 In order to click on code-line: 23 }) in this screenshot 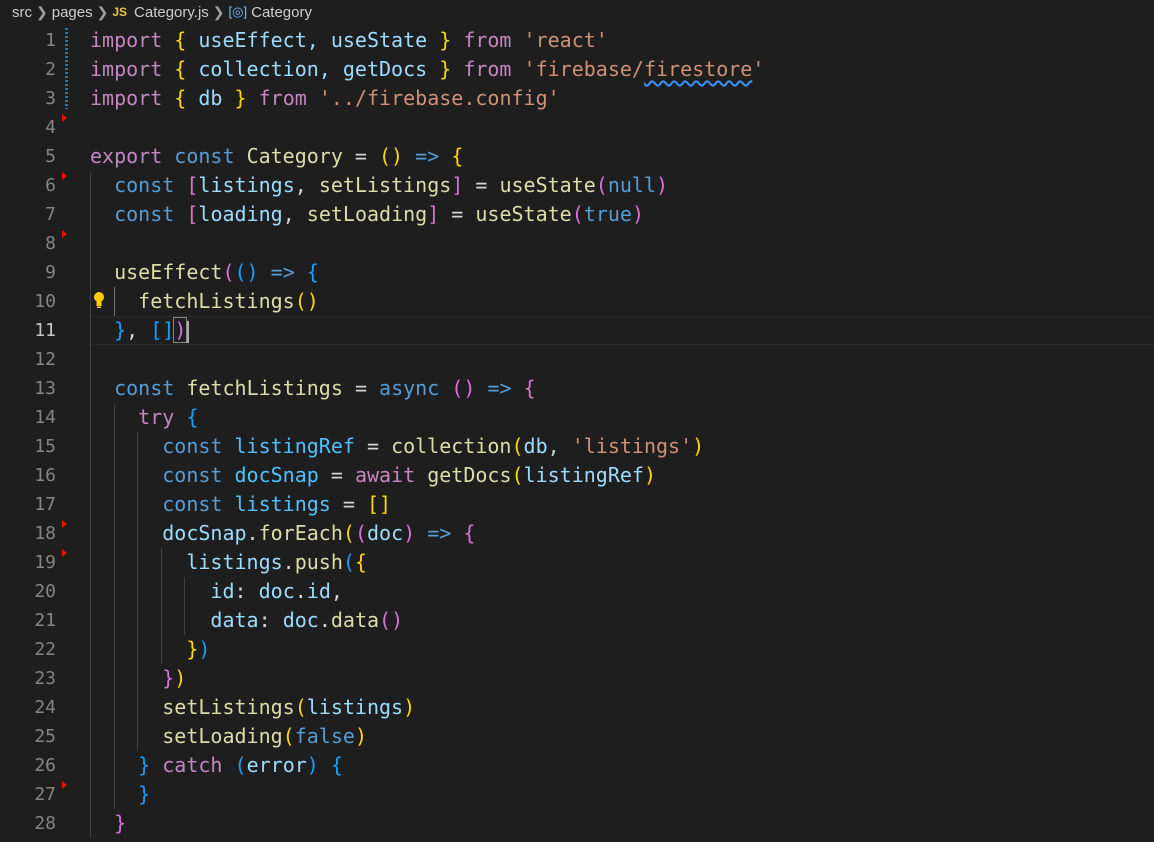, I will do `click(577, 678)`.